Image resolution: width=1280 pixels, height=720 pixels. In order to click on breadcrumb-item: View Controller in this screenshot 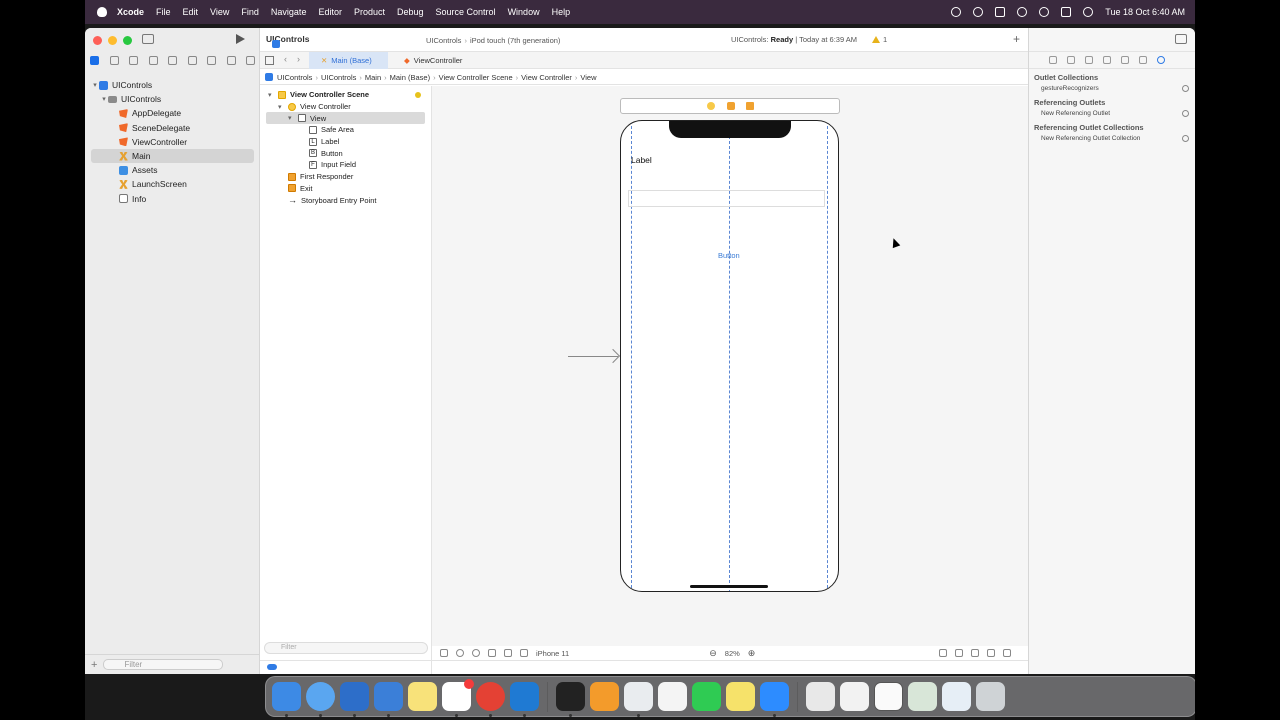, I will do `click(546, 77)`.